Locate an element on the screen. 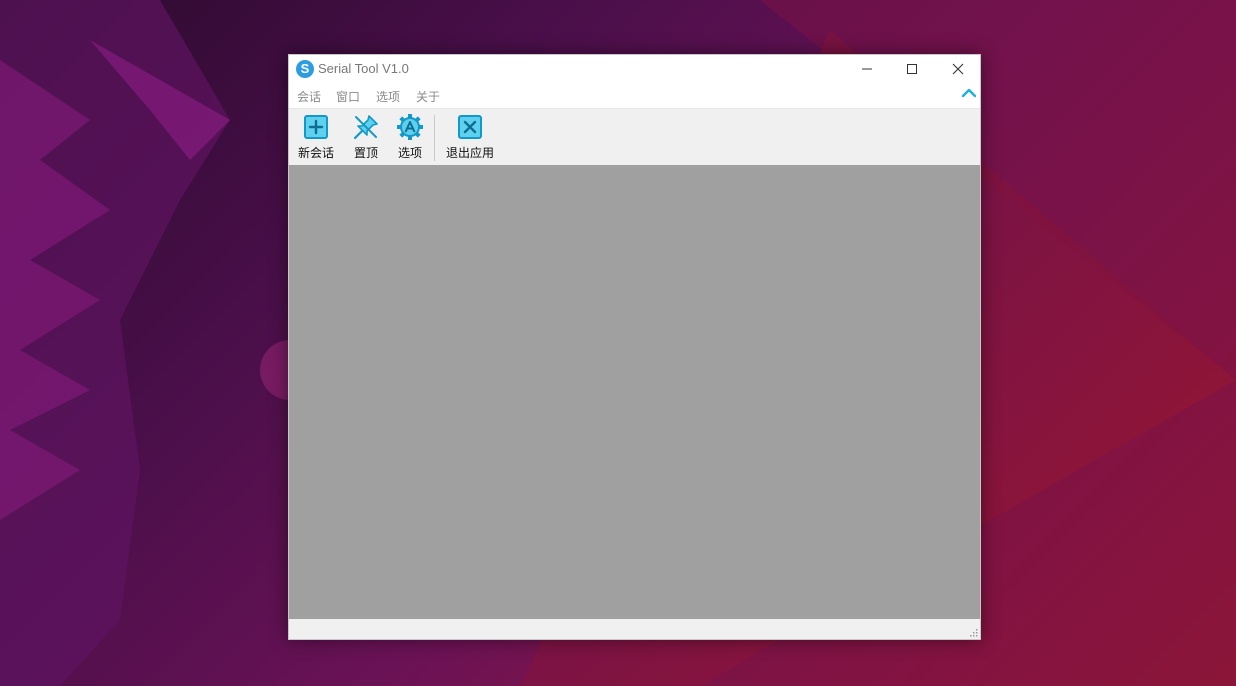  new-session-label: 新会话 is located at coordinates (316, 153).